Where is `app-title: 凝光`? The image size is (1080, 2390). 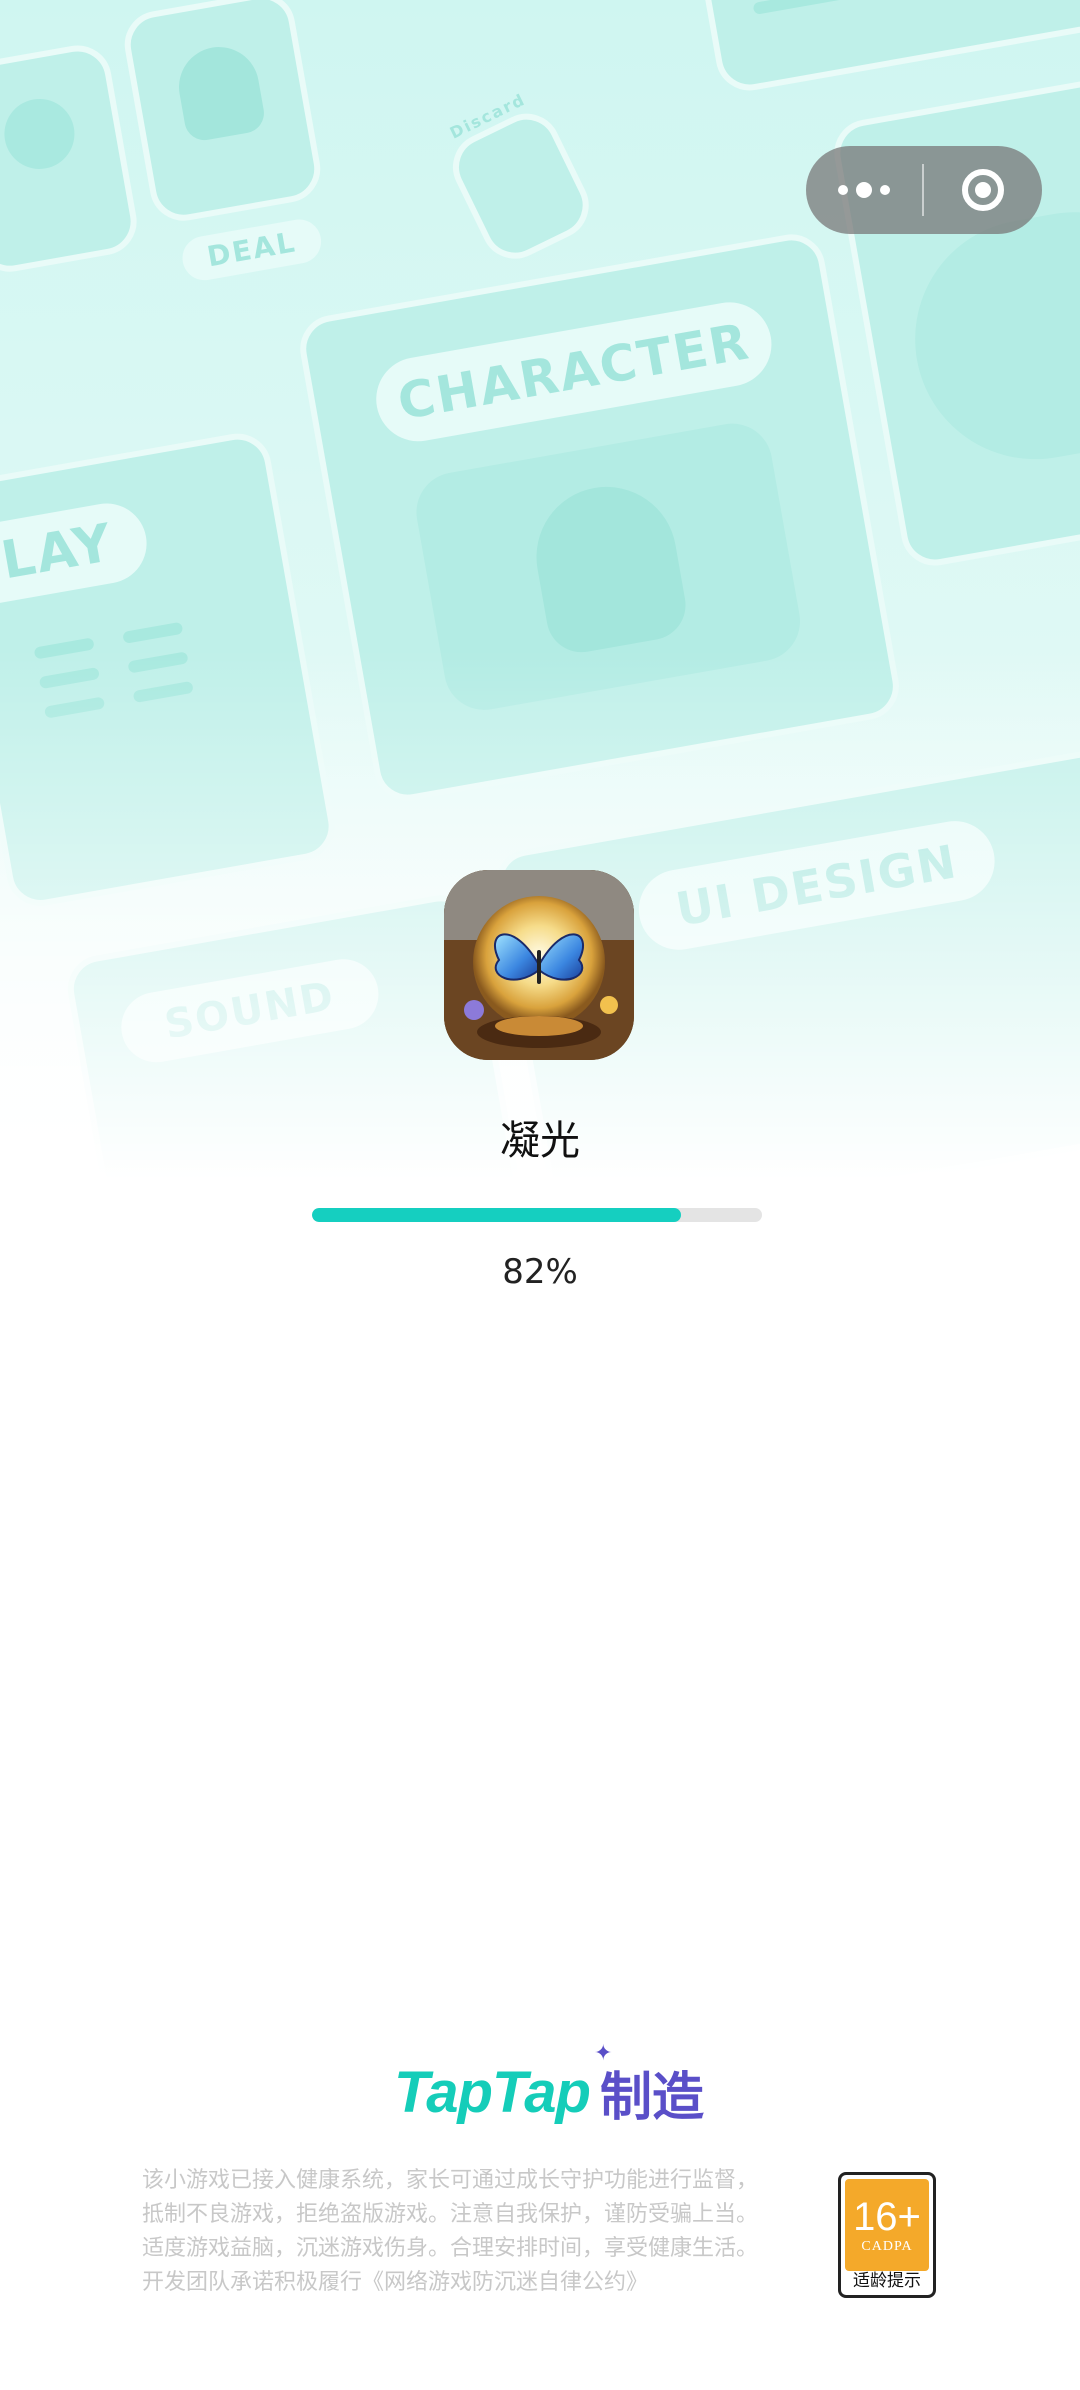 app-title: 凝光 is located at coordinates (540, 1141).